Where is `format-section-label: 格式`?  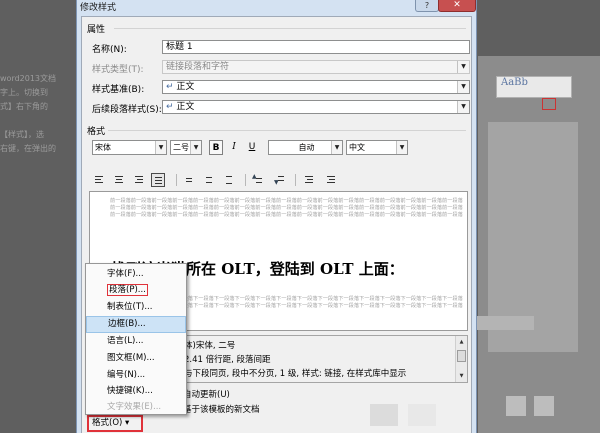 format-section-label: 格式 is located at coordinates (96, 132).